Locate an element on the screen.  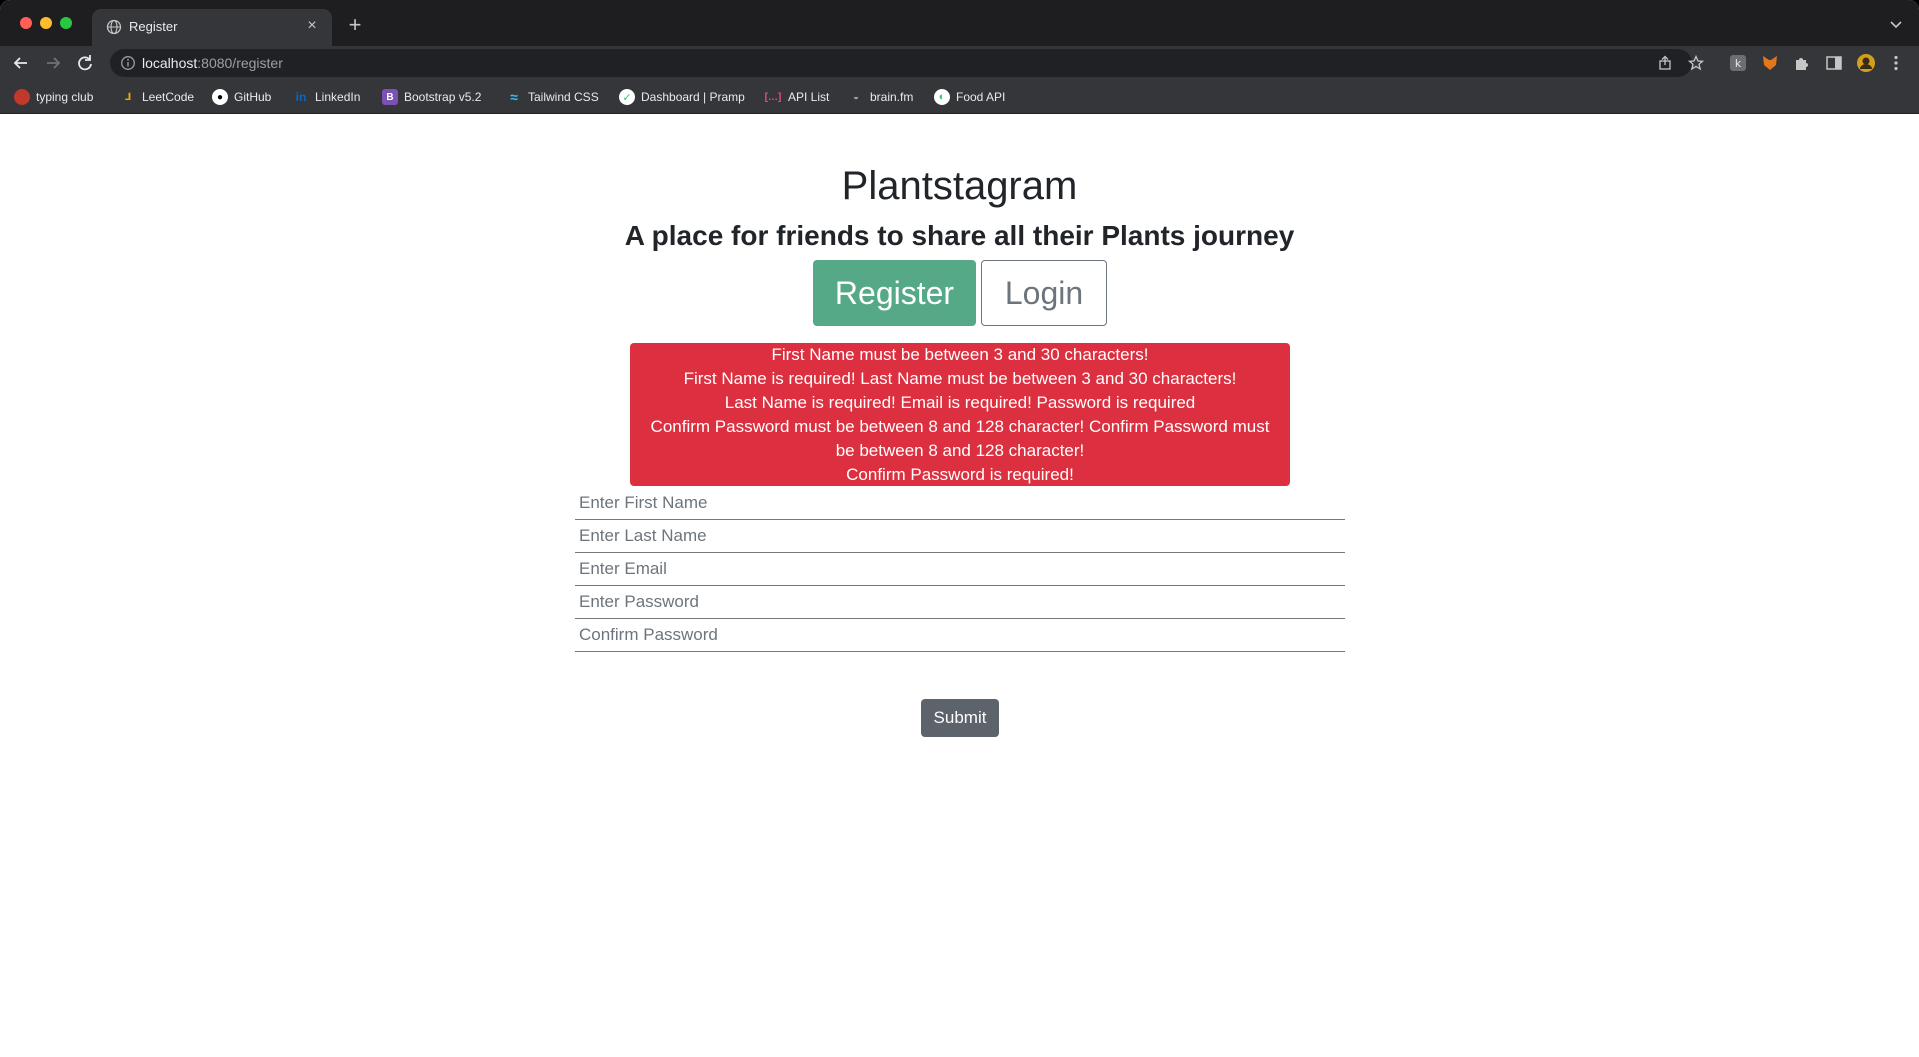
api-list-icon: […] is located at coordinates (773, 97).